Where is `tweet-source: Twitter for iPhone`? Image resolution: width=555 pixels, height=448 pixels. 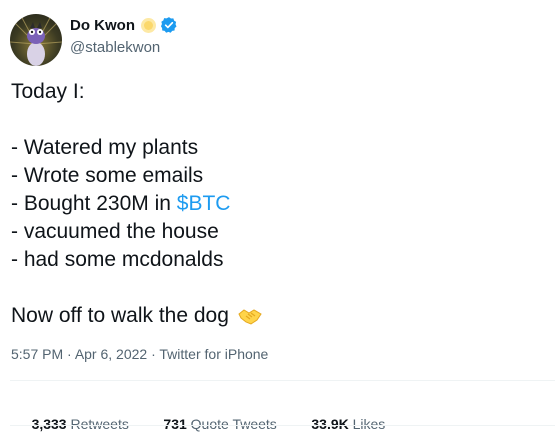 tweet-source: Twitter for iPhone is located at coordinates (213, 354).